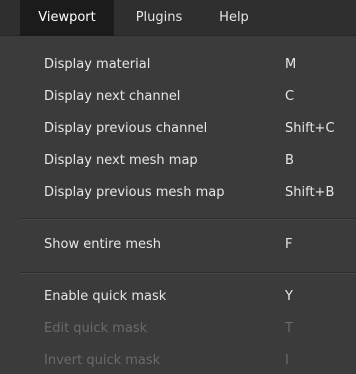 This screenshot has width=356, height=374. I want to click on menu-item-display-previous-mesh-map: Display previous mesh map Shift+B, so click(188, 193).